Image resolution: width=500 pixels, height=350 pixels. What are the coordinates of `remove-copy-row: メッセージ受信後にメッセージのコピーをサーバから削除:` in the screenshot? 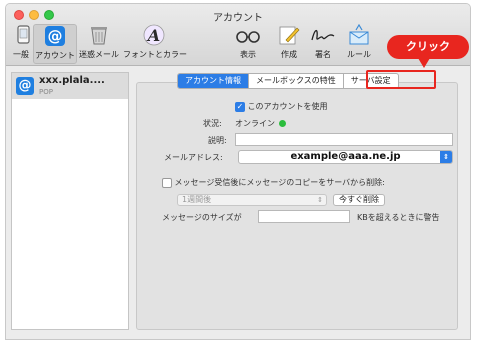 It's located at (273, 182).